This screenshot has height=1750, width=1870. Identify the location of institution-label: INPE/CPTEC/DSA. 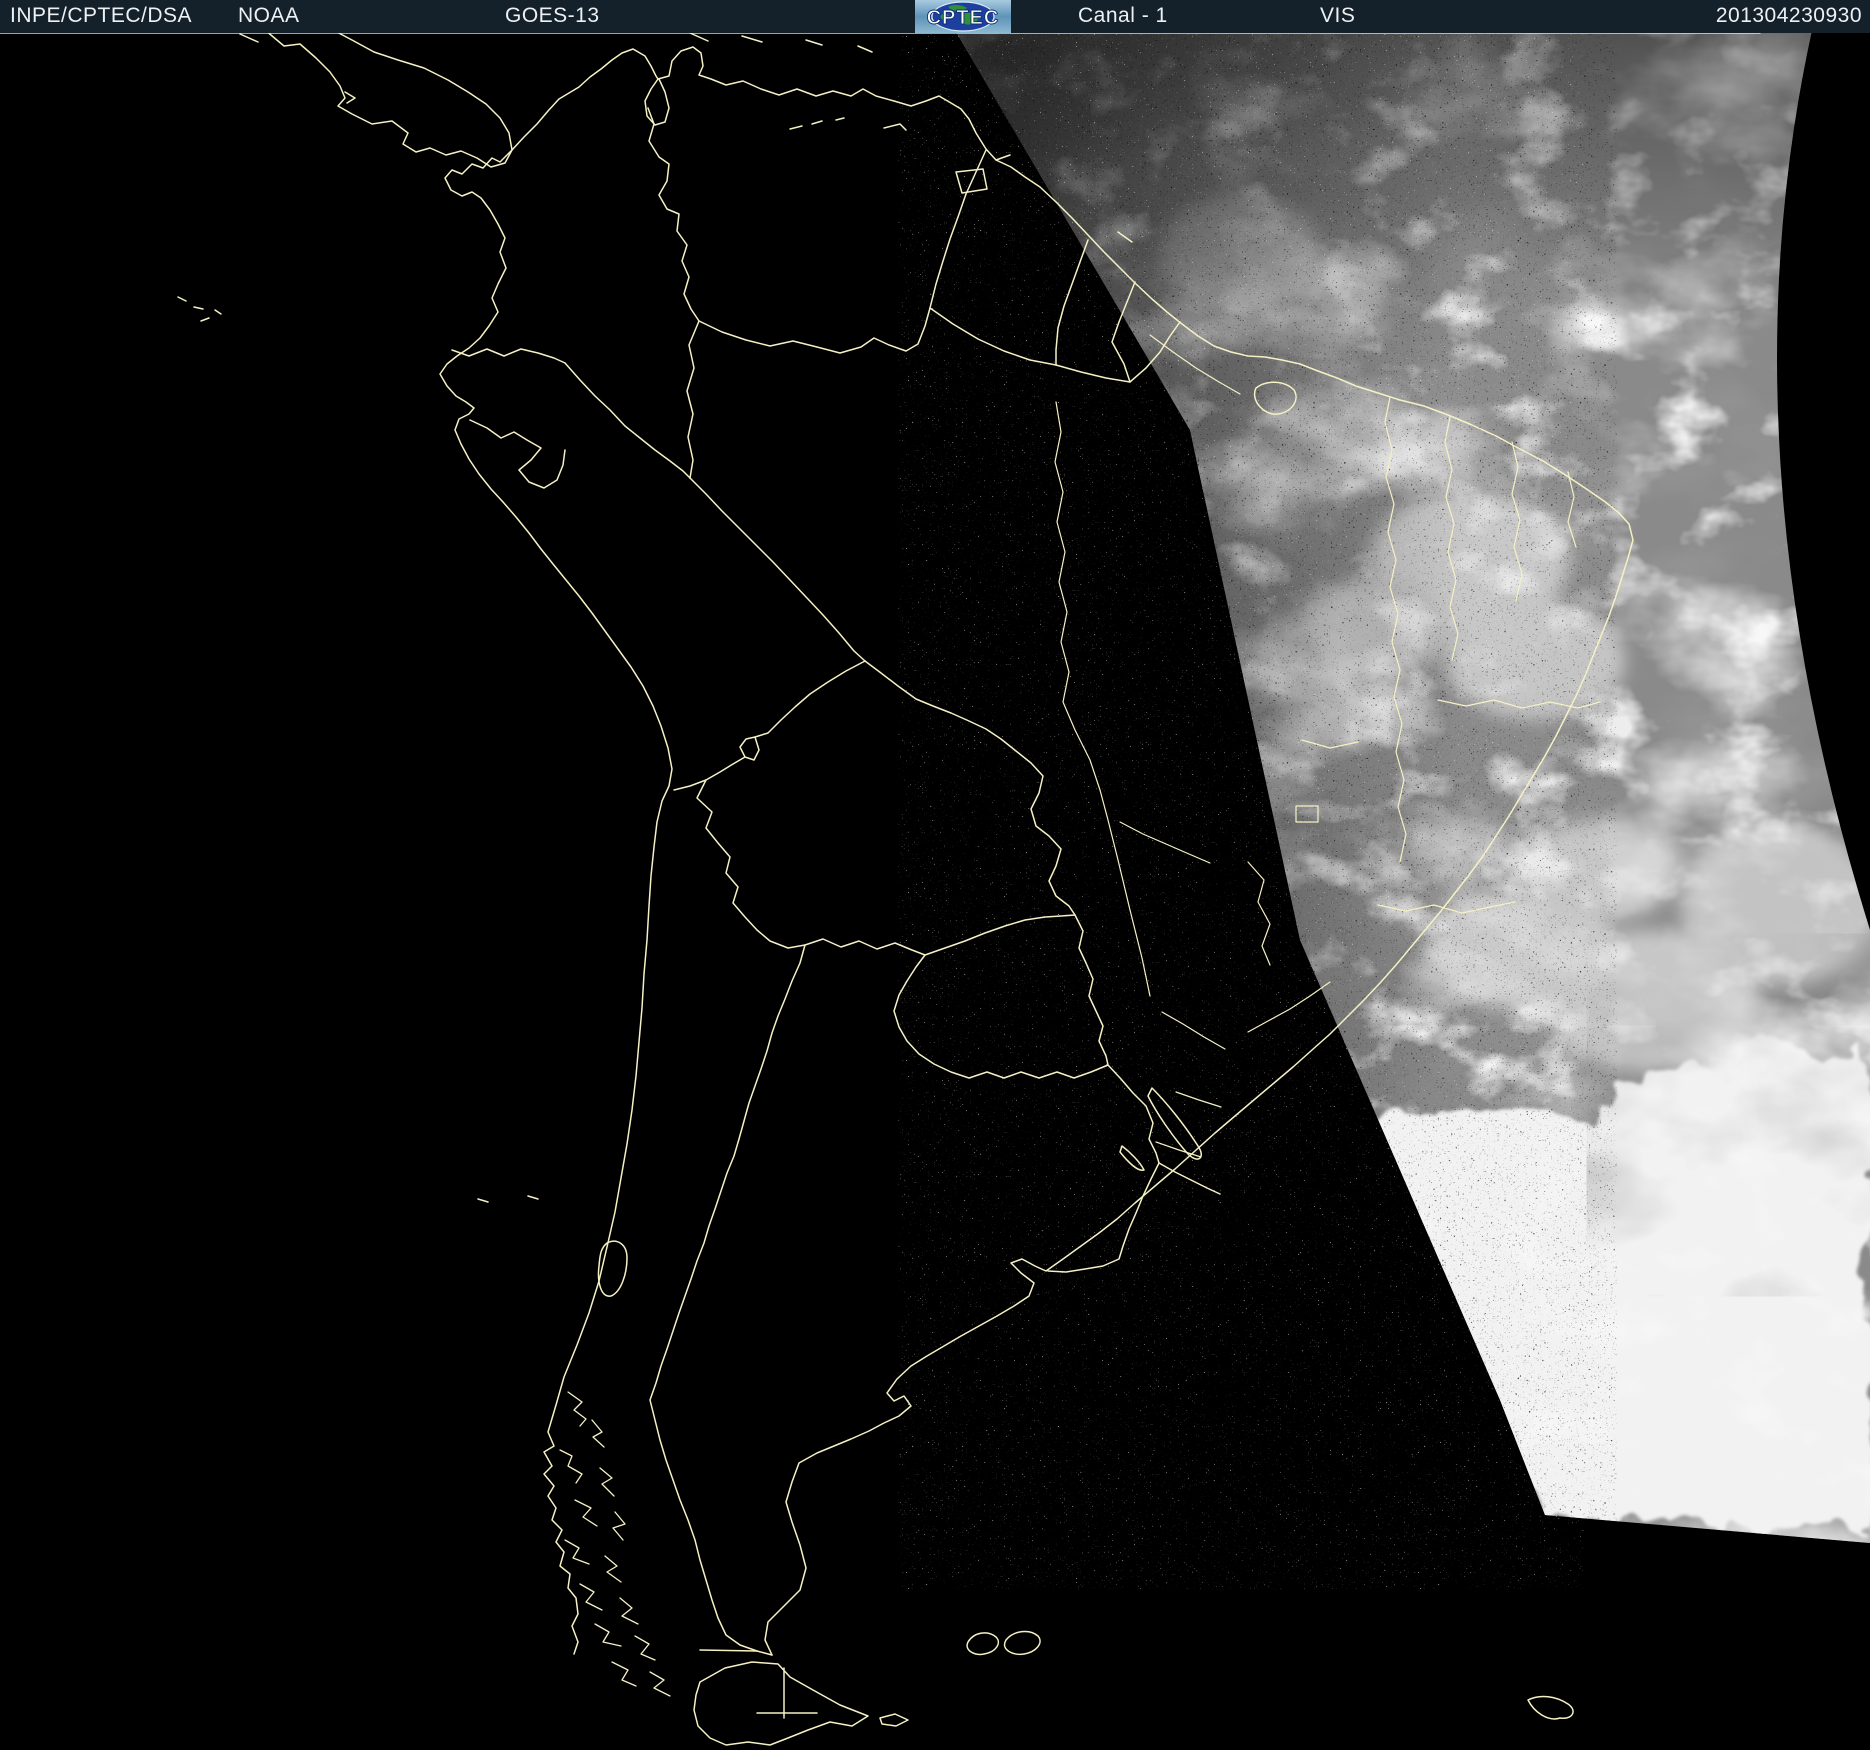
(101, 15).